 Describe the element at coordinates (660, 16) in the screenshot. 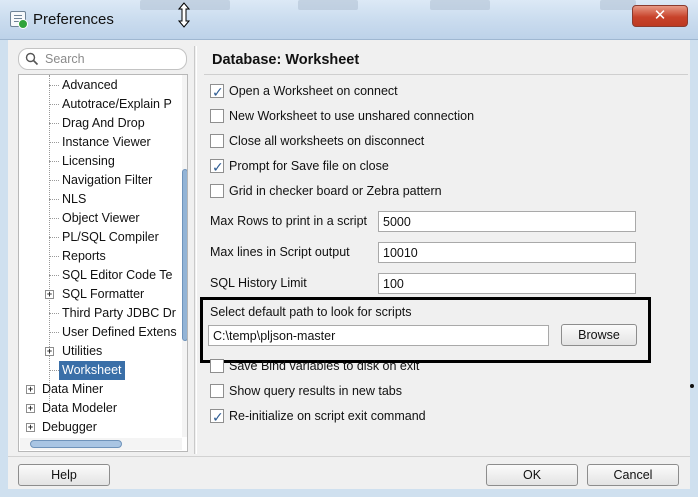

I see `close-button: ✕` at that location.